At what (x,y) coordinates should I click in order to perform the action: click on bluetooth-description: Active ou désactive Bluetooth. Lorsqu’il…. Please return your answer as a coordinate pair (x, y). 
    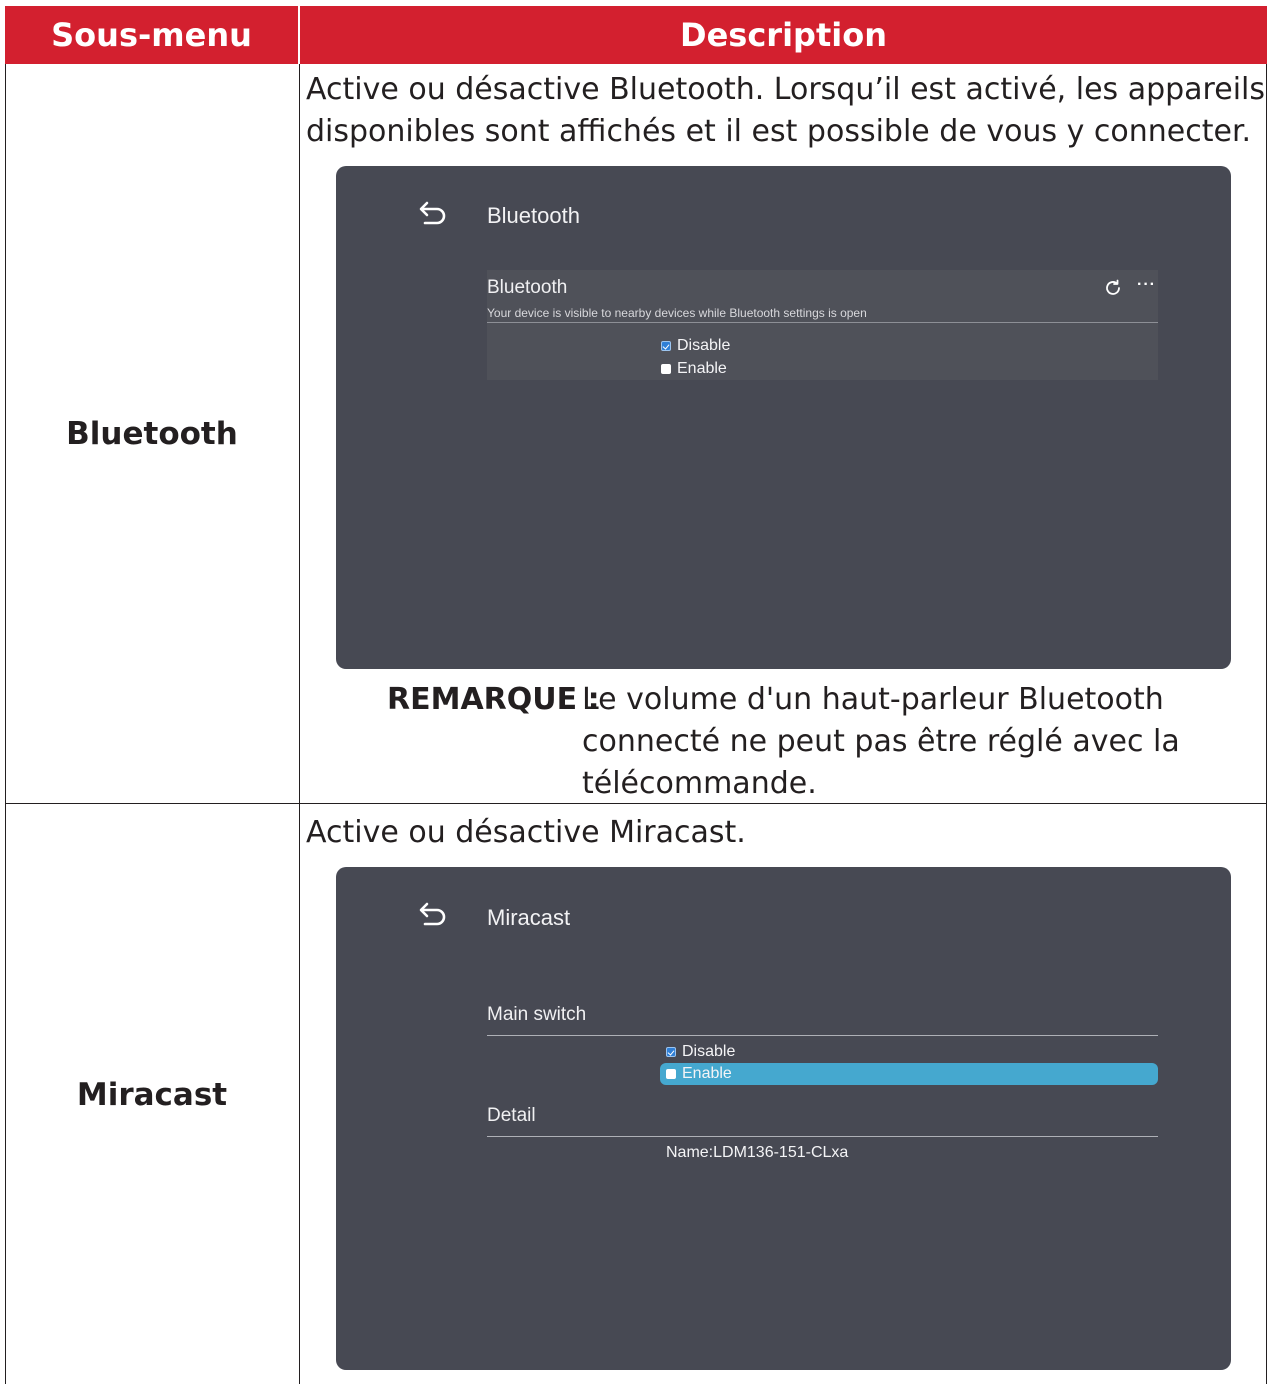
    Looking at the image, I should click on (785, 111).